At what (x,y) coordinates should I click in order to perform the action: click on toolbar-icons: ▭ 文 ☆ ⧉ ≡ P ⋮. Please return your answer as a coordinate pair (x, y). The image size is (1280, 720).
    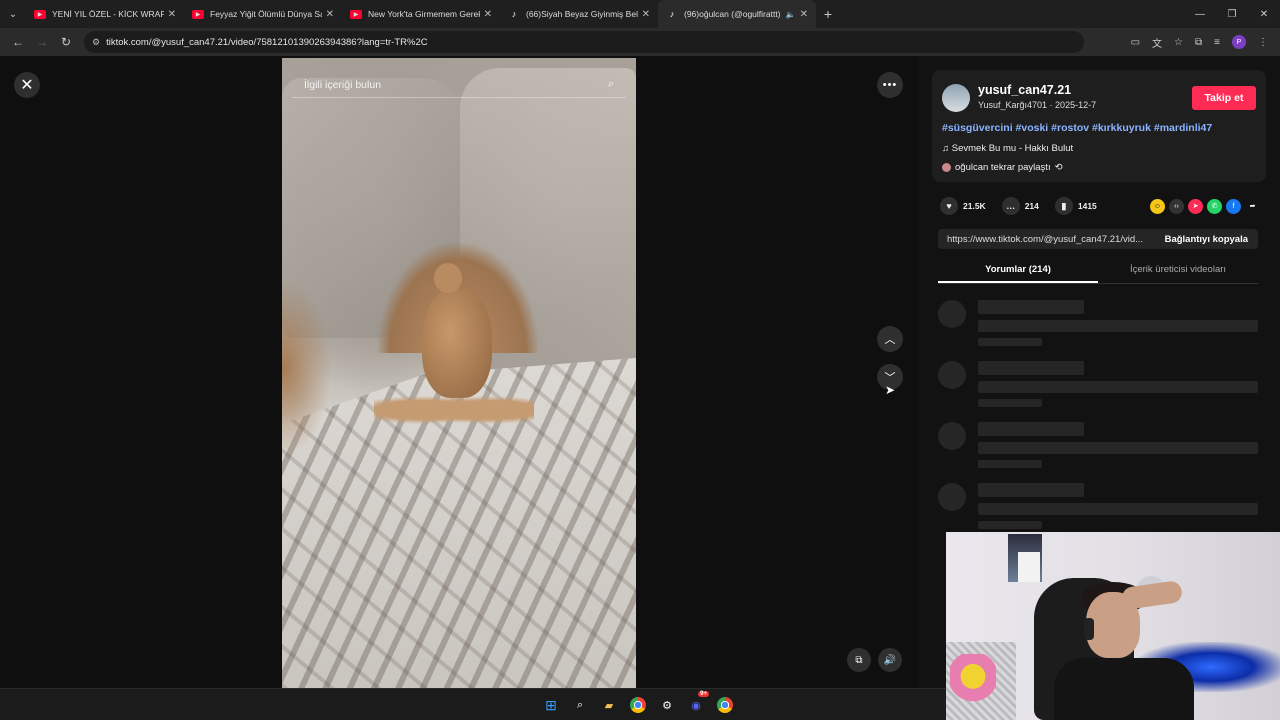
    Looking at the image, I should click on (1202, 42).